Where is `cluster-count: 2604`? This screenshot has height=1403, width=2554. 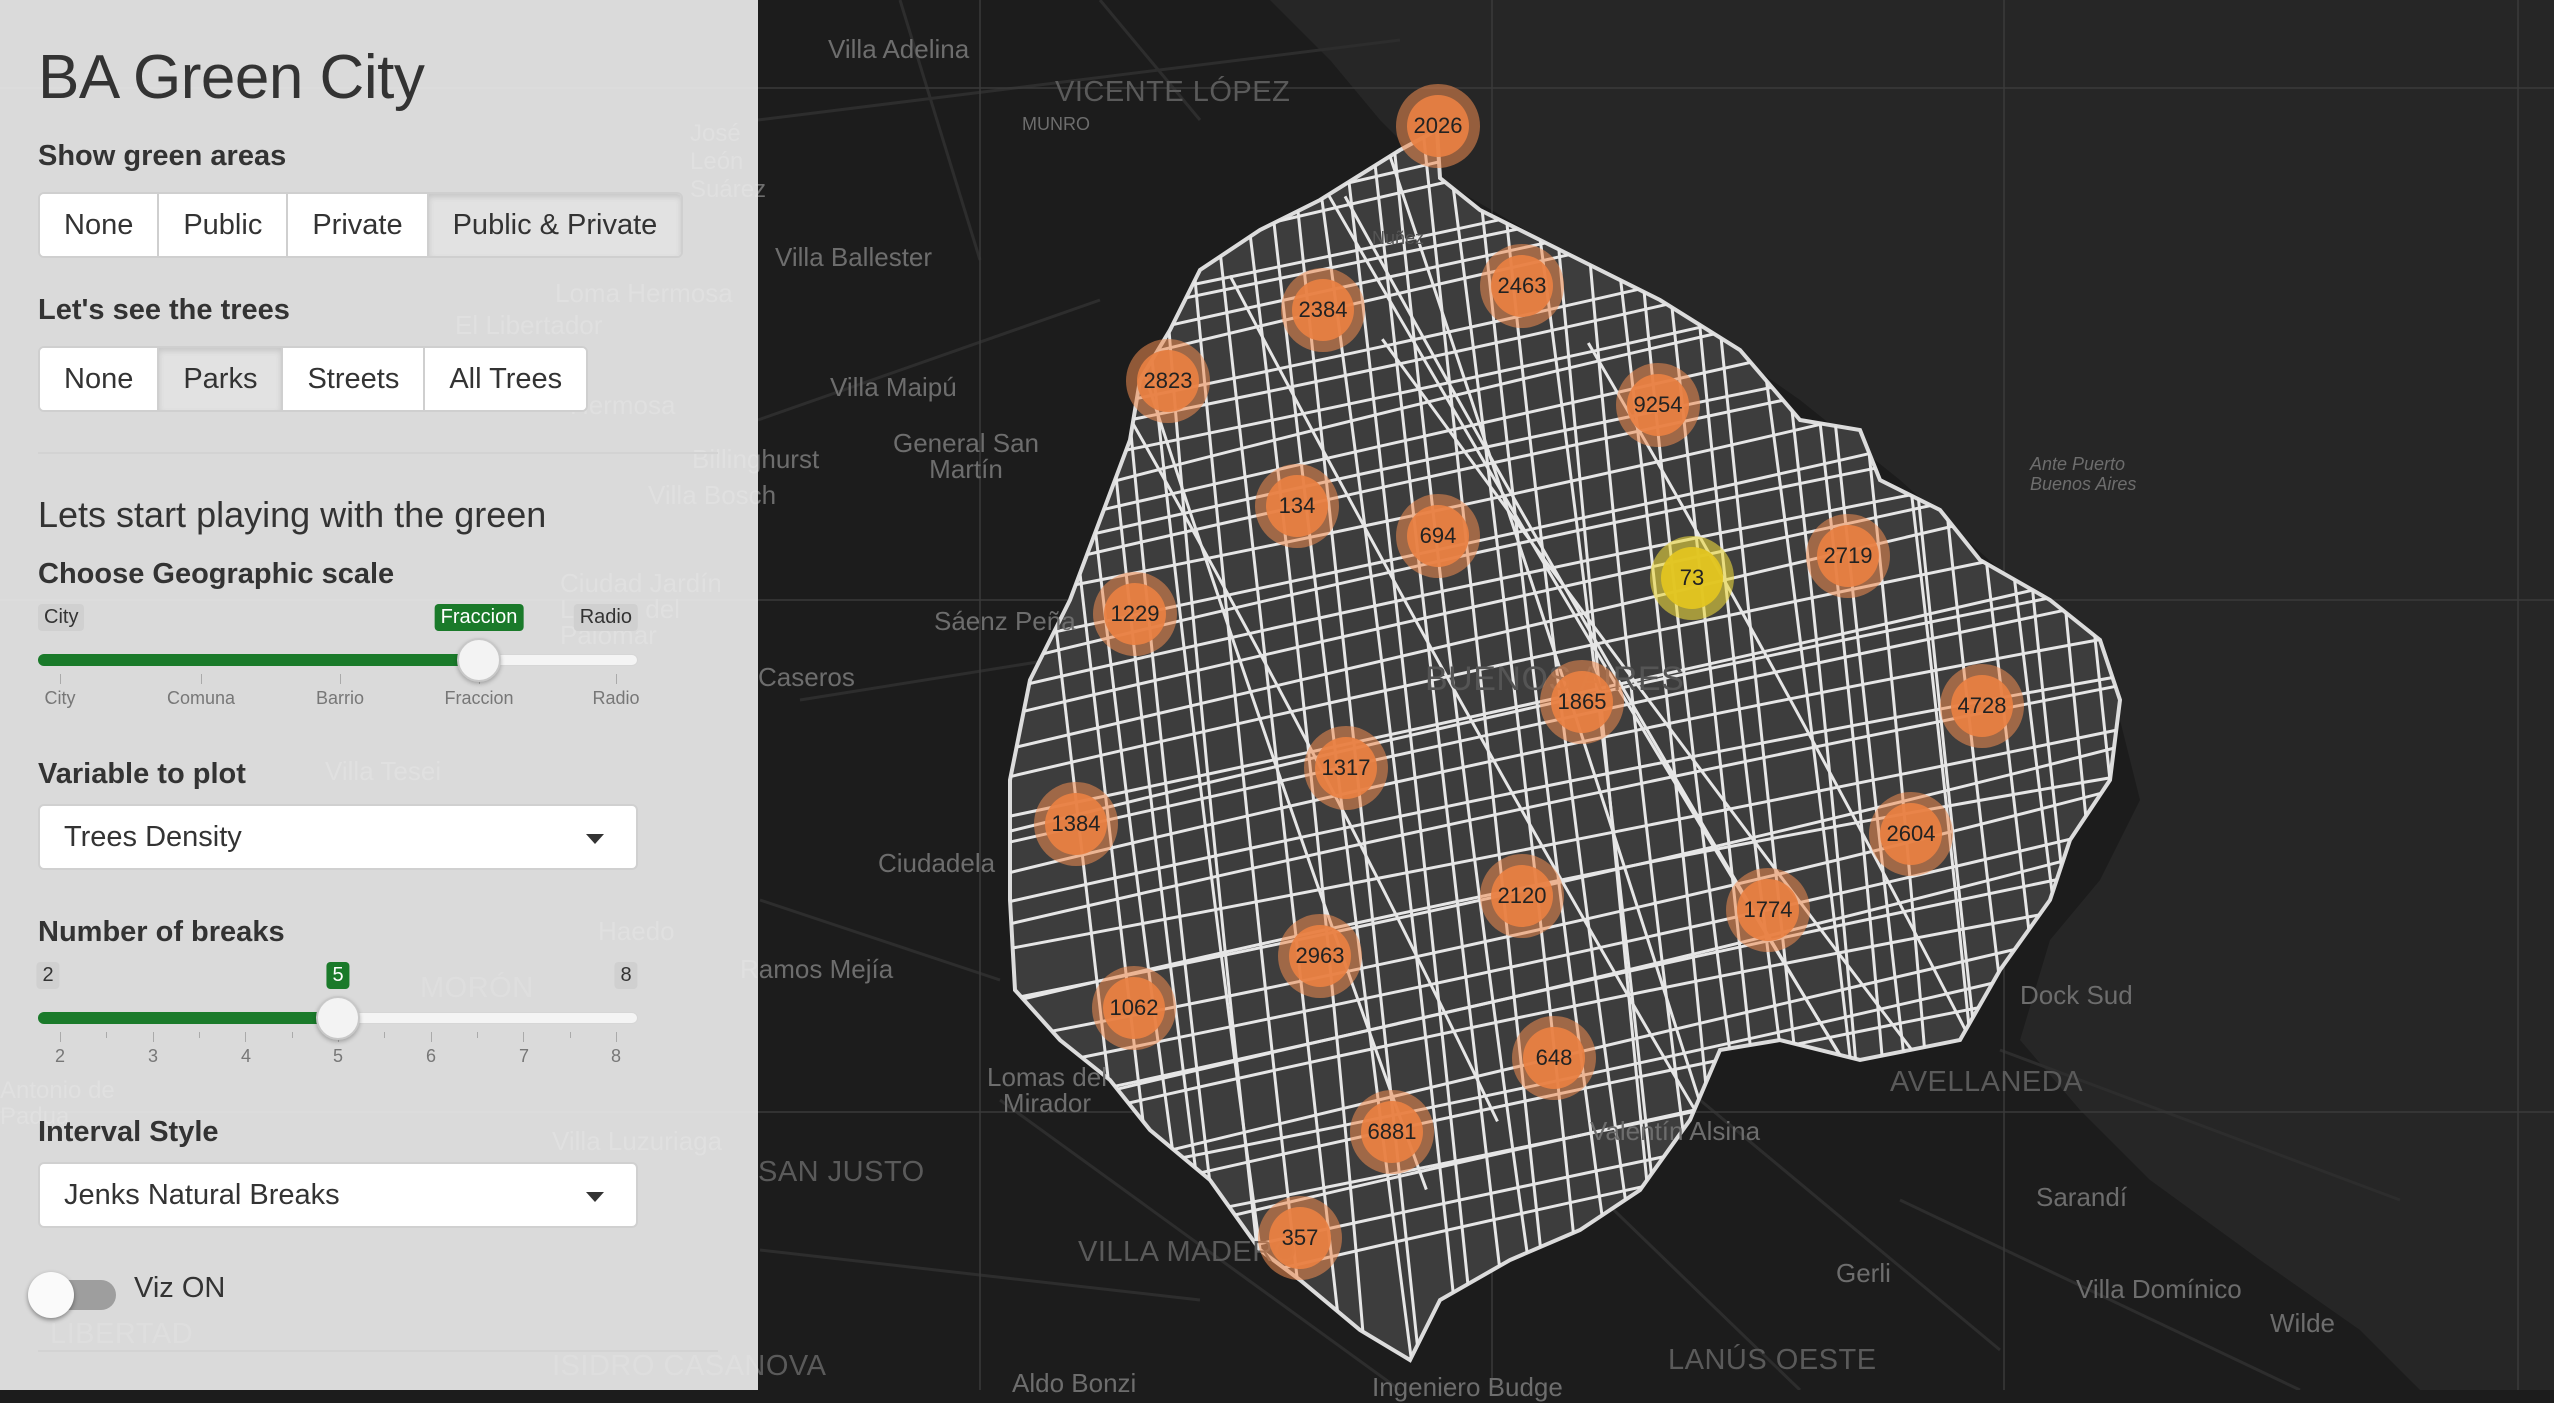 cluster-count: 2604 is located at coordinates (1911, 834).